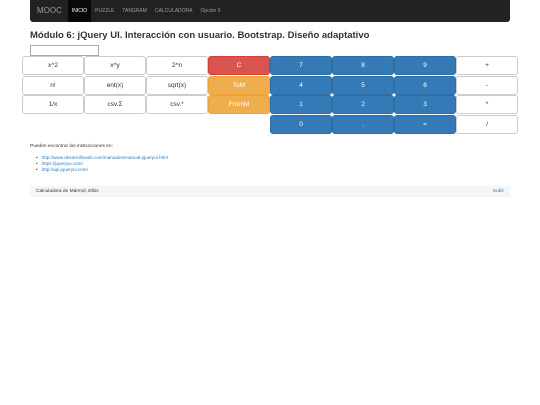 This screenshot has width=540, height=405. I want to click on calc-key: 8, so click(363, 65).